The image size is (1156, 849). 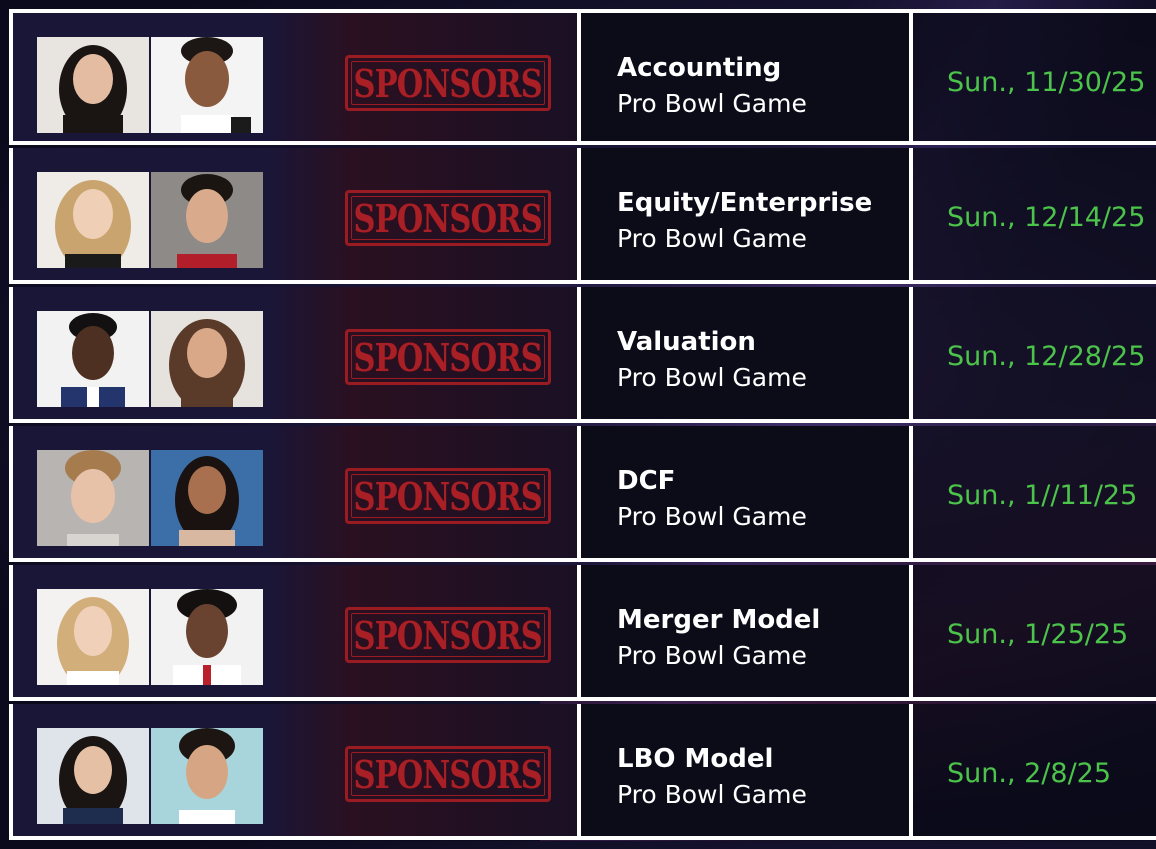 I want to click on event-title: LBO Model, so click(x=695, y=759).